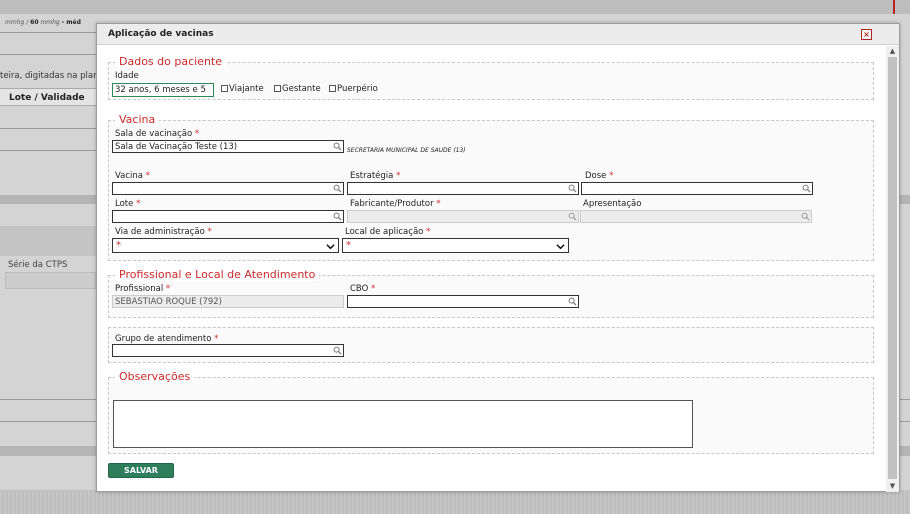  What do you see at coordinates (357, 89) in the screenshot?
I see `checkbox-label: Puerpério` at bounding box center [357, 89].